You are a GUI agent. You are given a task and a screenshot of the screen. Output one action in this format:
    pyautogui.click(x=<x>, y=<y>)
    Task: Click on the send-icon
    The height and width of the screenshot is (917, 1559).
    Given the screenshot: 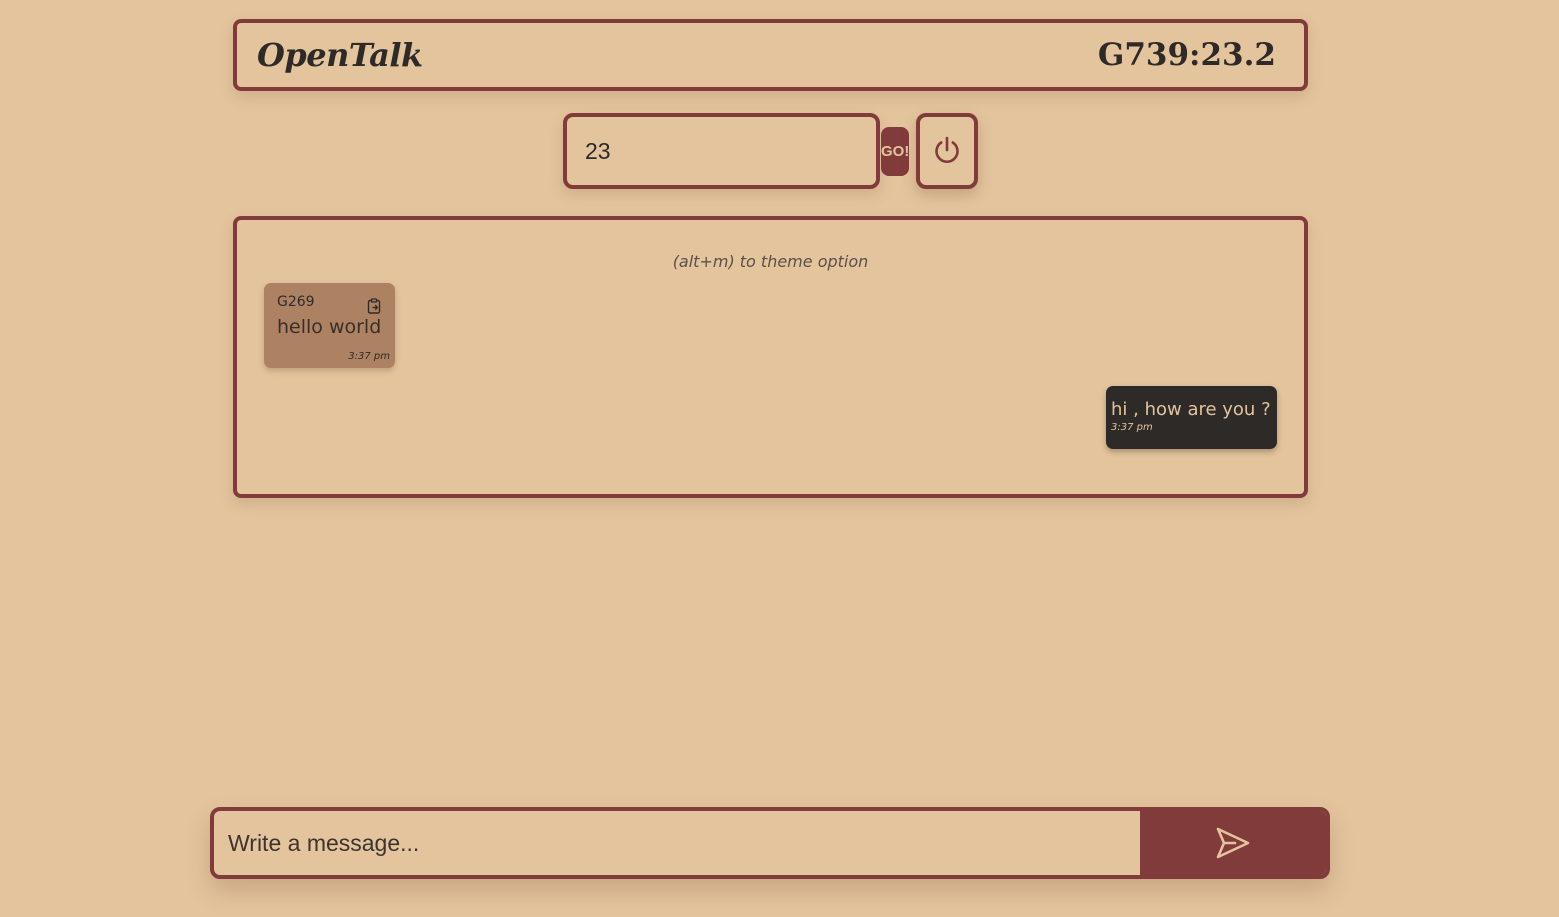 What is the action you would take?
    pyautogui.click(x=1233, y=843)
    